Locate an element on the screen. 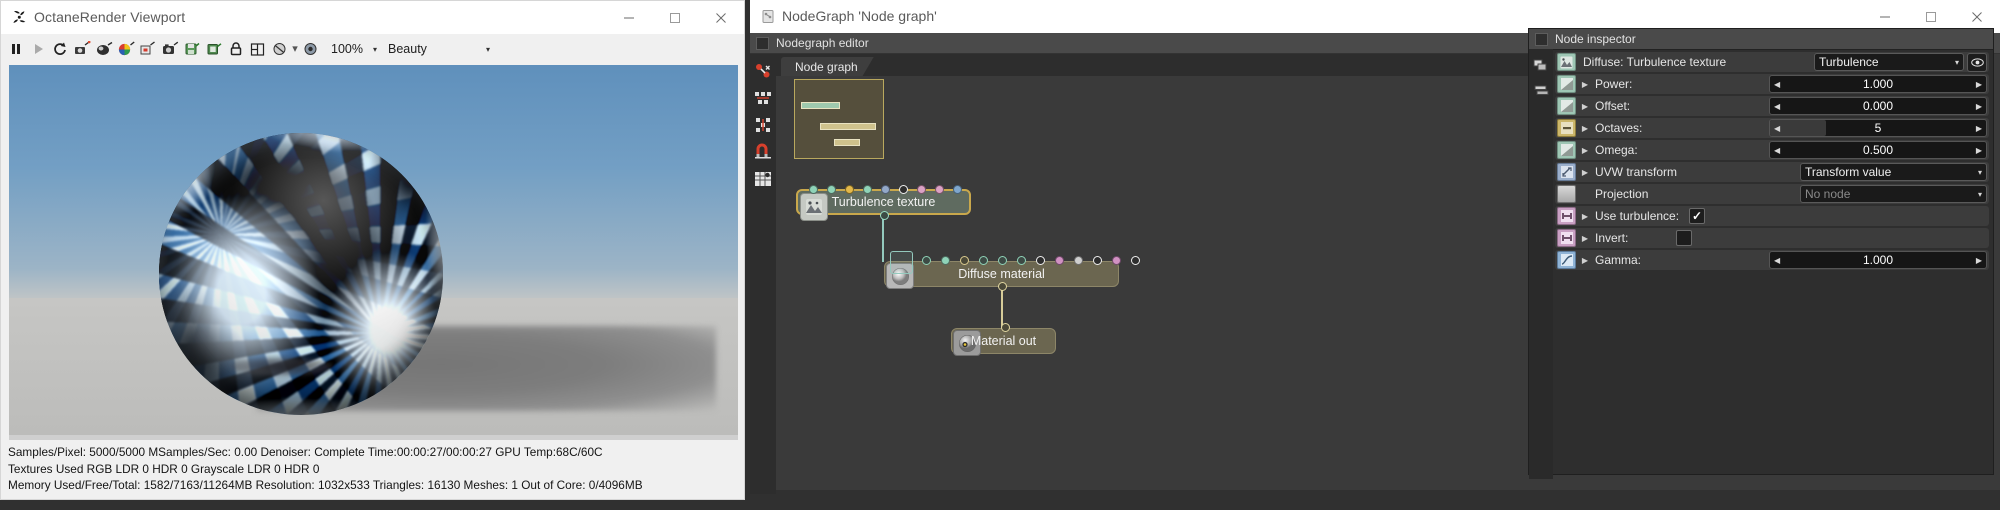 The width and height of the screenshot is (2000, 510). color-picker-icon is located at coordinates (125, 49).